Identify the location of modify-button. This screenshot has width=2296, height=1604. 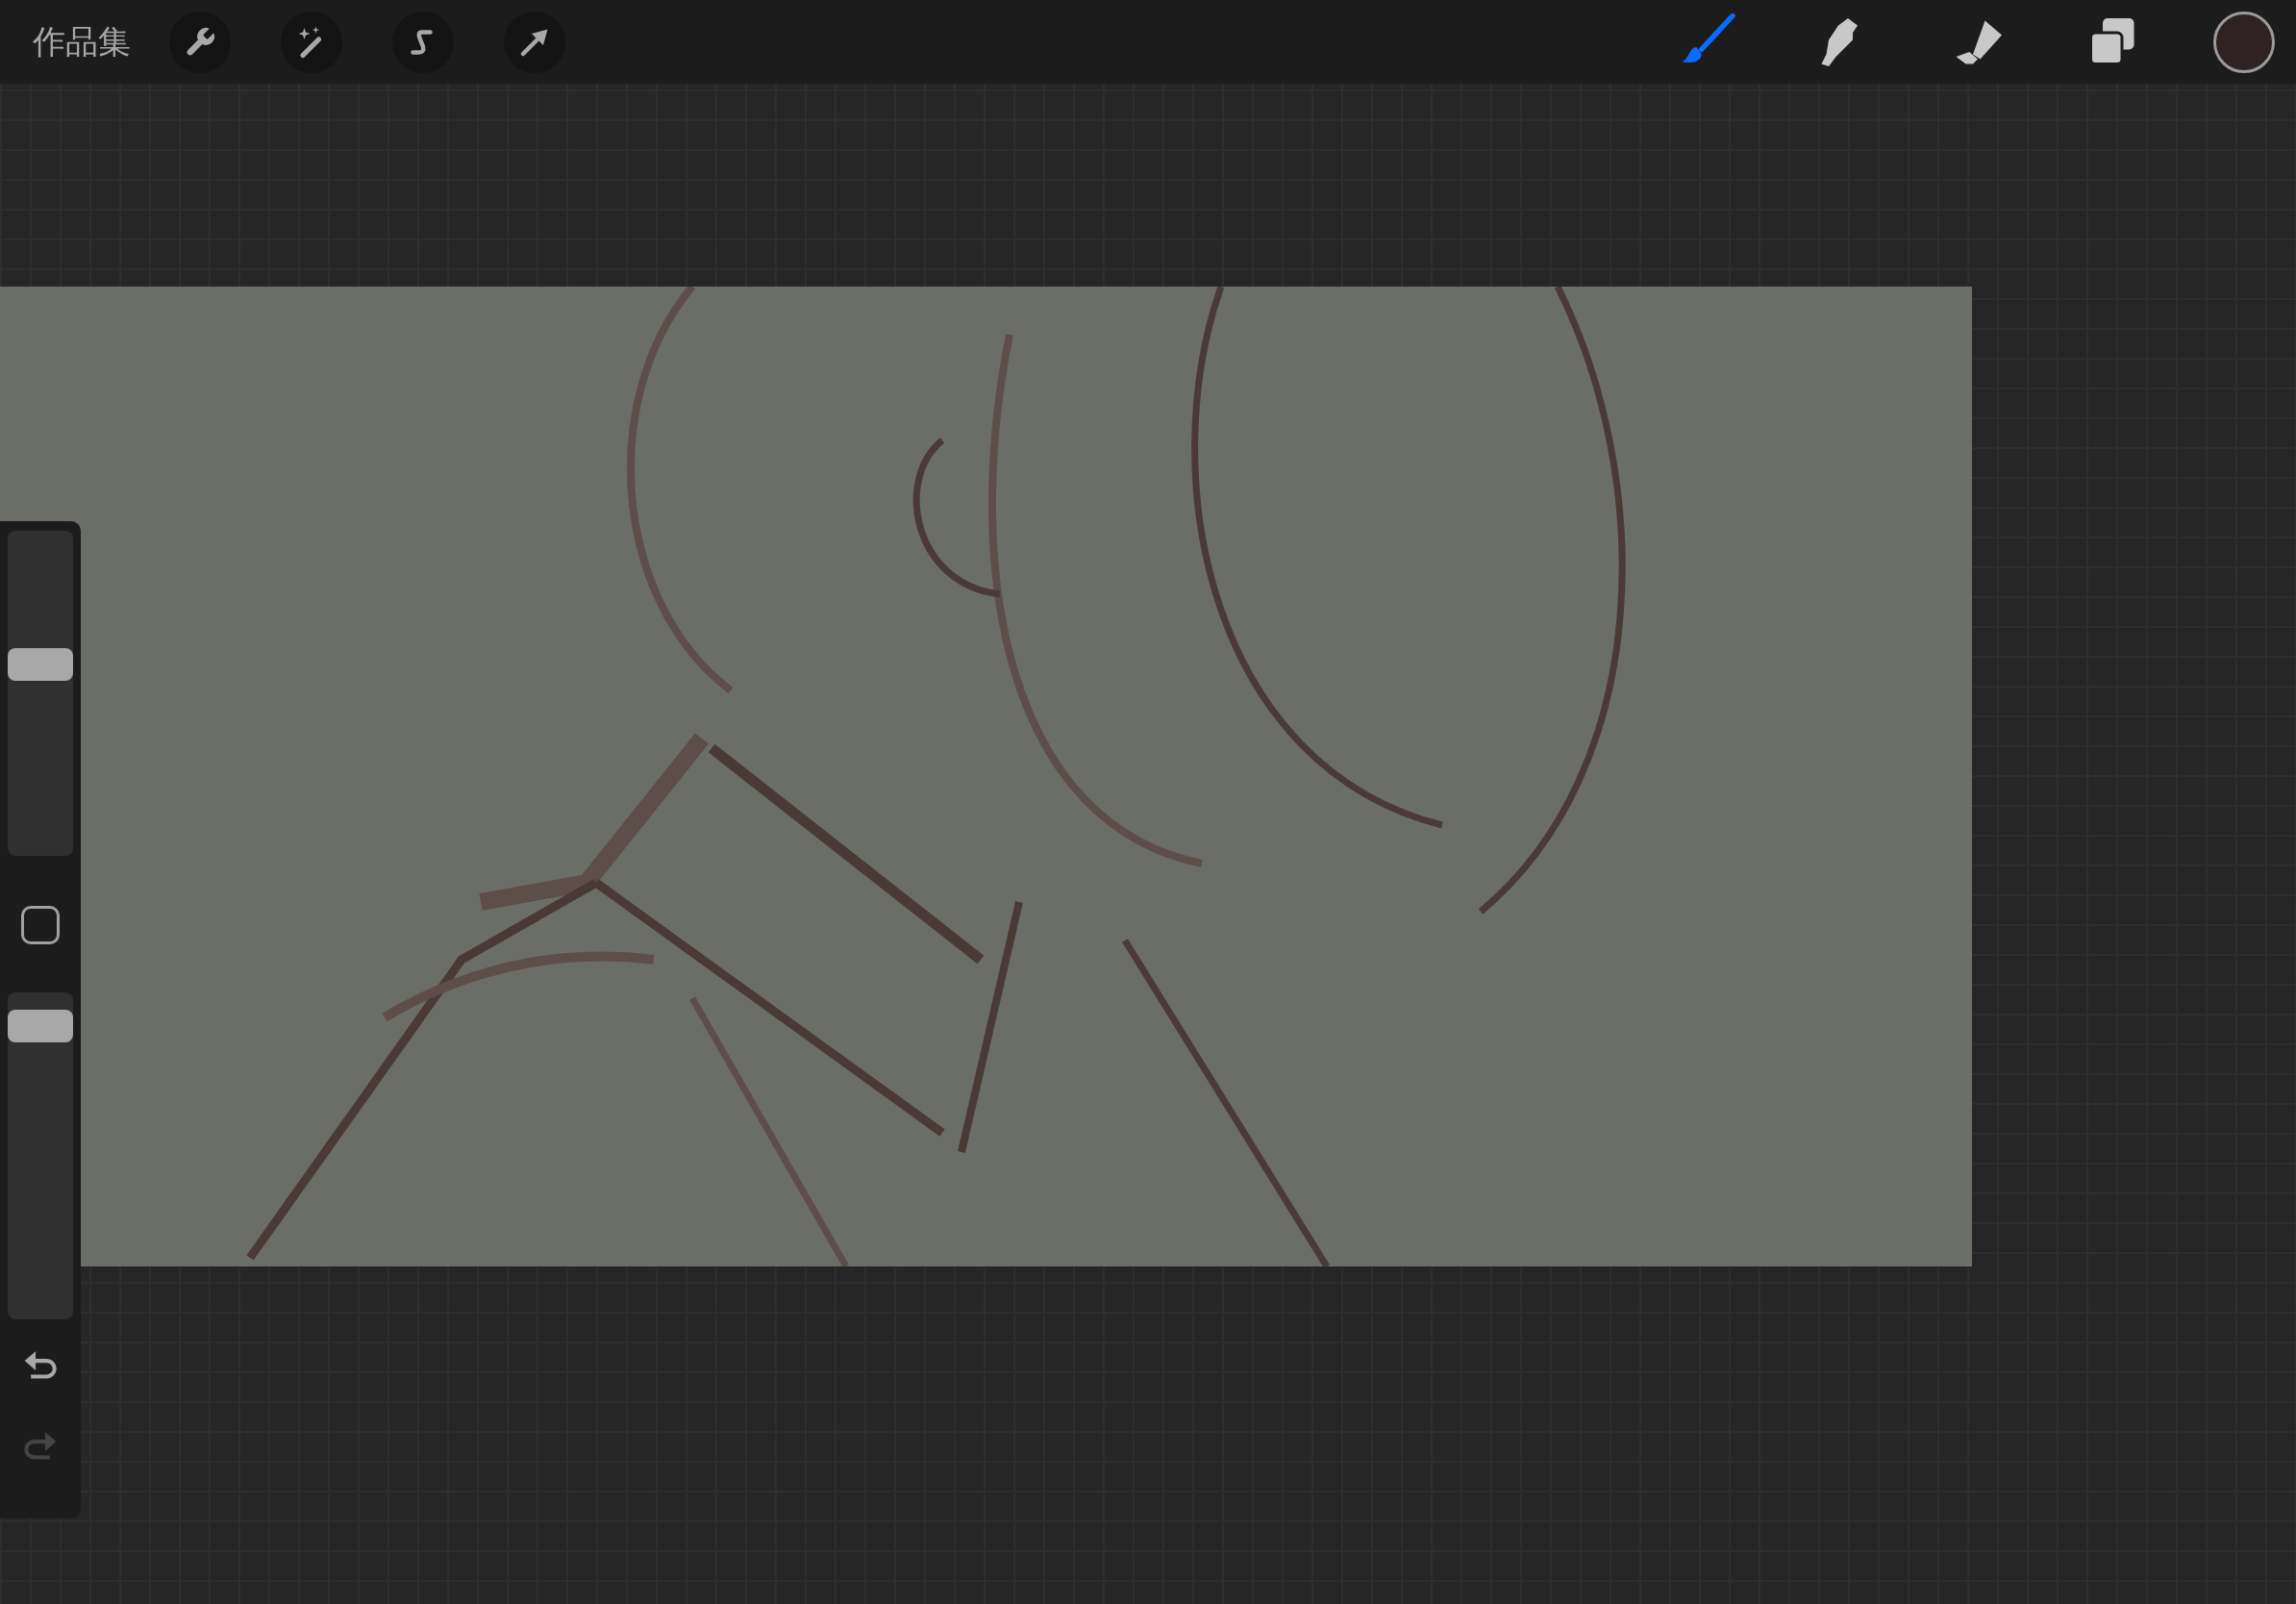
(40, 925).